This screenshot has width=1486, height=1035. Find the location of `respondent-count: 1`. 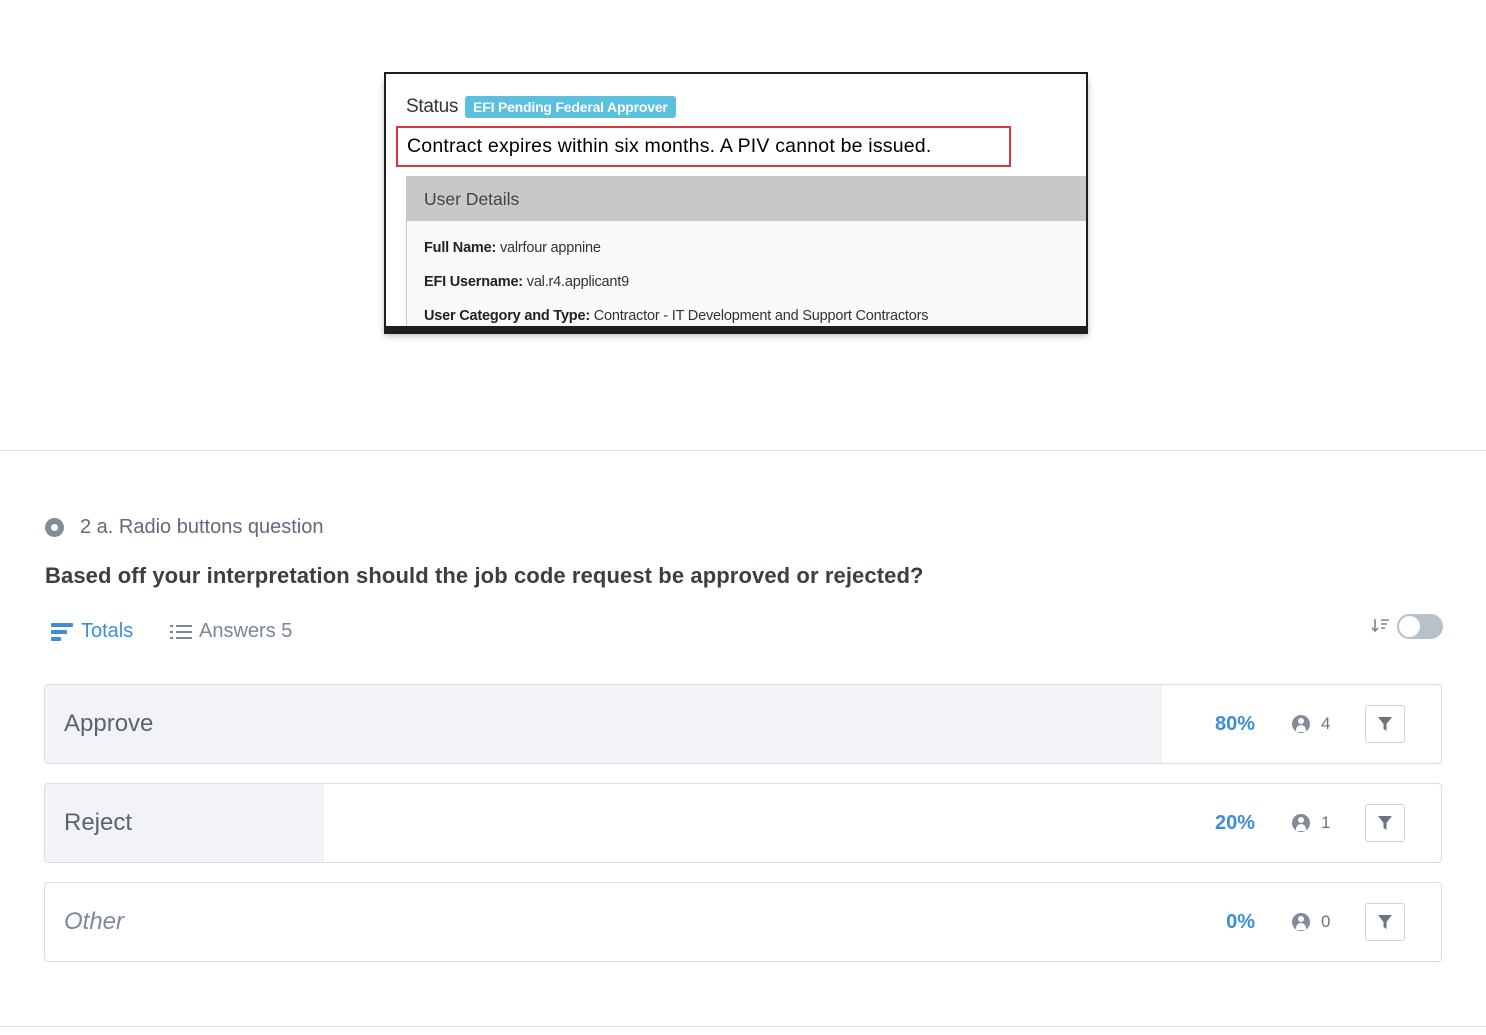

respondent-count: 1 is located at coordinates (1311, 823).